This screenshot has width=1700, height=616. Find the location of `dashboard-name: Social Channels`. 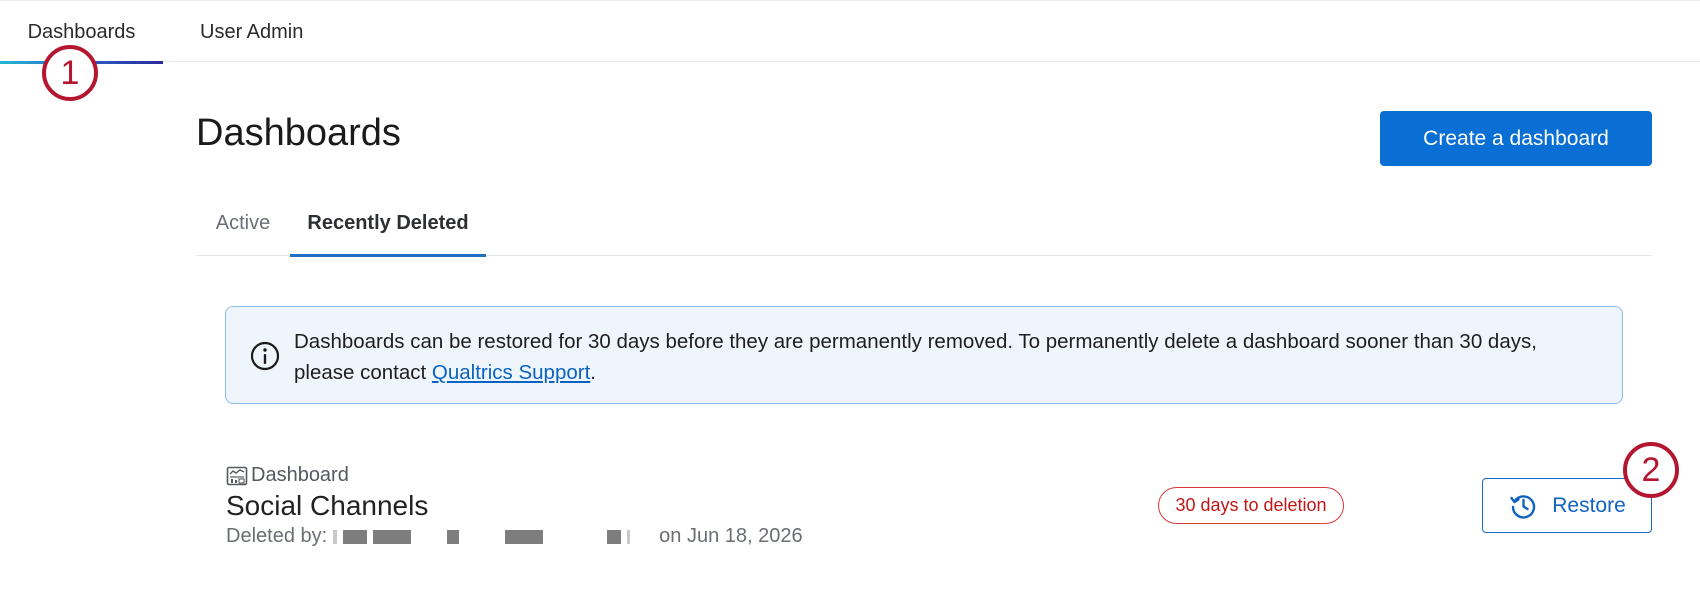

dashboard-name: Social Channels is located at coordinates (327, 505).